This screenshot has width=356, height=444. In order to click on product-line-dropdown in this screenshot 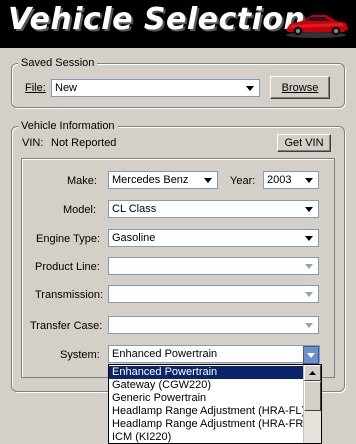, I will do `click(213, 266)`.